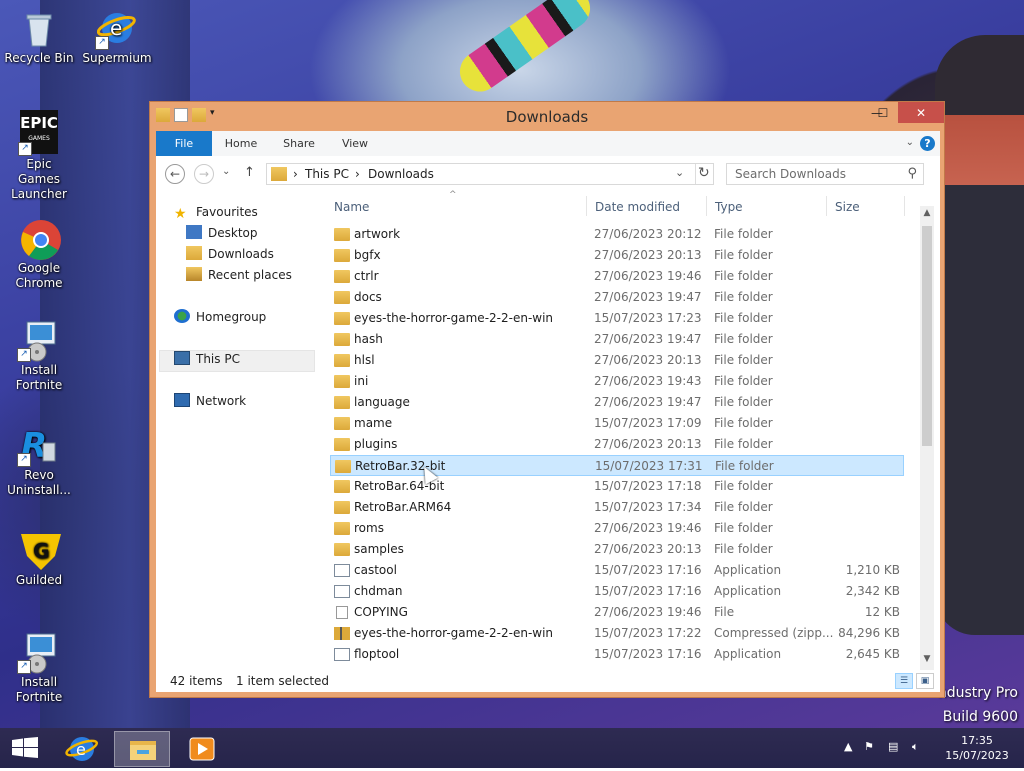 The image size is (1024, 771). What do you see at coordinates (912, 173) in the screenshot?
I see `search-icon: ⚲` at bounding box center [912, 173].